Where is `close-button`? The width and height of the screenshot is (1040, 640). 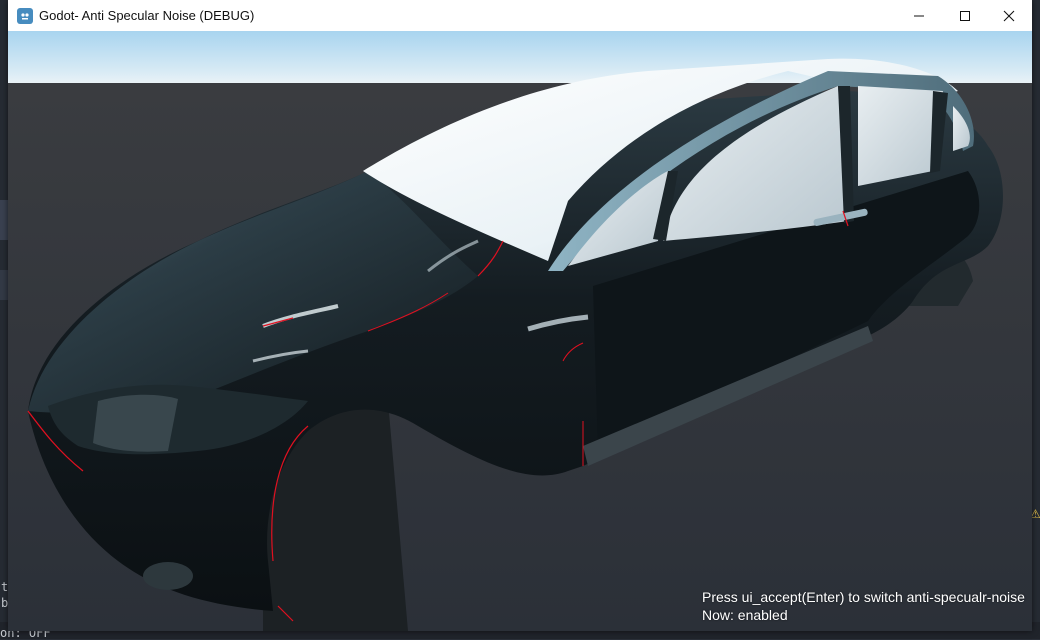
close-button is located at coordinates (1009, 15).